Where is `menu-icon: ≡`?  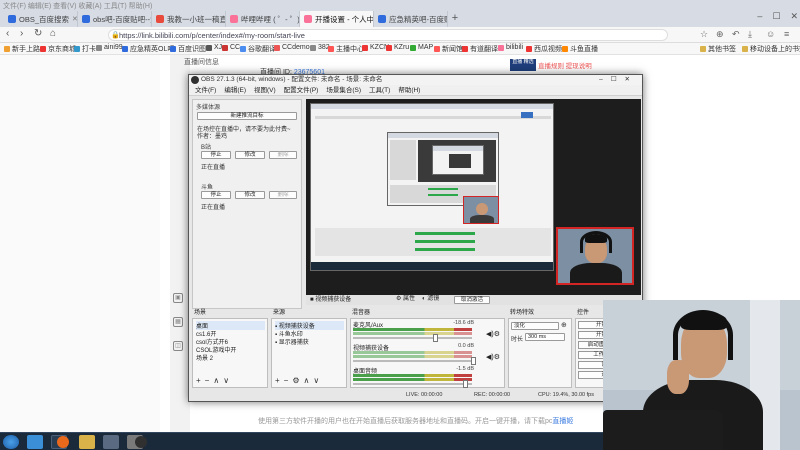 menu-icon: ≡ is located at coordinates (786, 34).